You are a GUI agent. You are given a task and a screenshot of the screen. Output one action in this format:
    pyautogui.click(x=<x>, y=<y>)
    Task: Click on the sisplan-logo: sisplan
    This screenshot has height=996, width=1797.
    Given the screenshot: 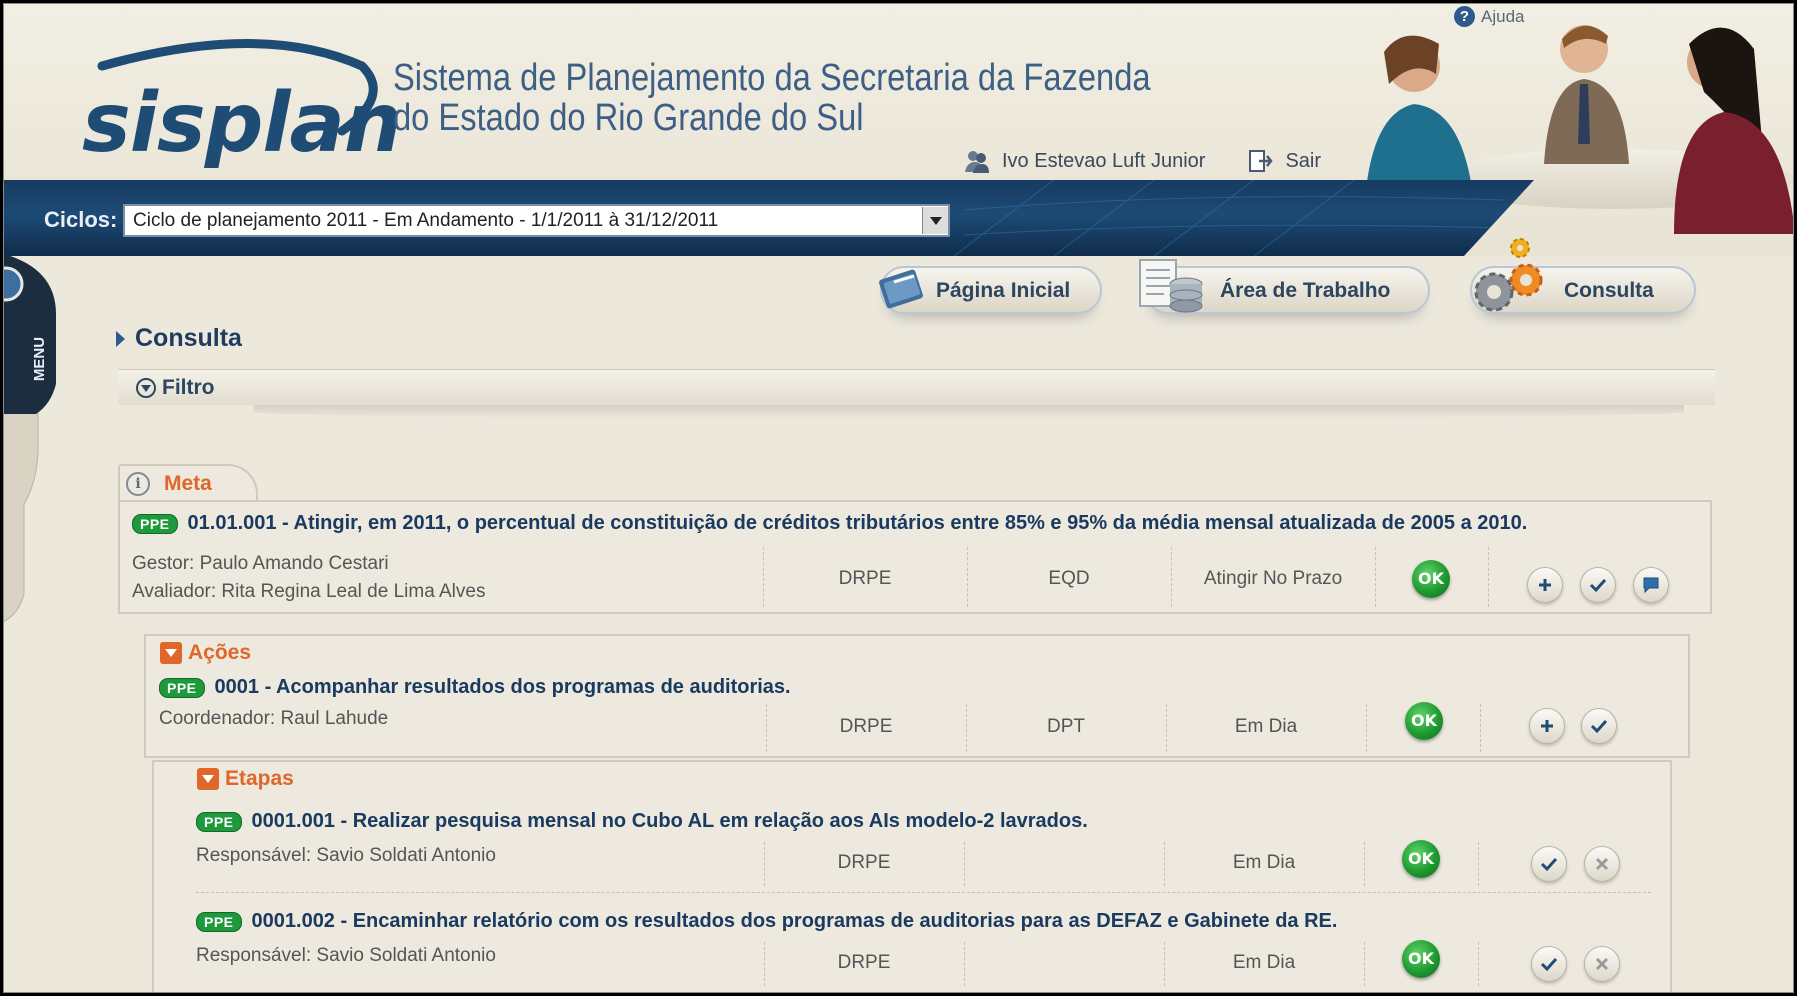 What is the action you would take?
    pyautogui.click(x=222, y=101)
    